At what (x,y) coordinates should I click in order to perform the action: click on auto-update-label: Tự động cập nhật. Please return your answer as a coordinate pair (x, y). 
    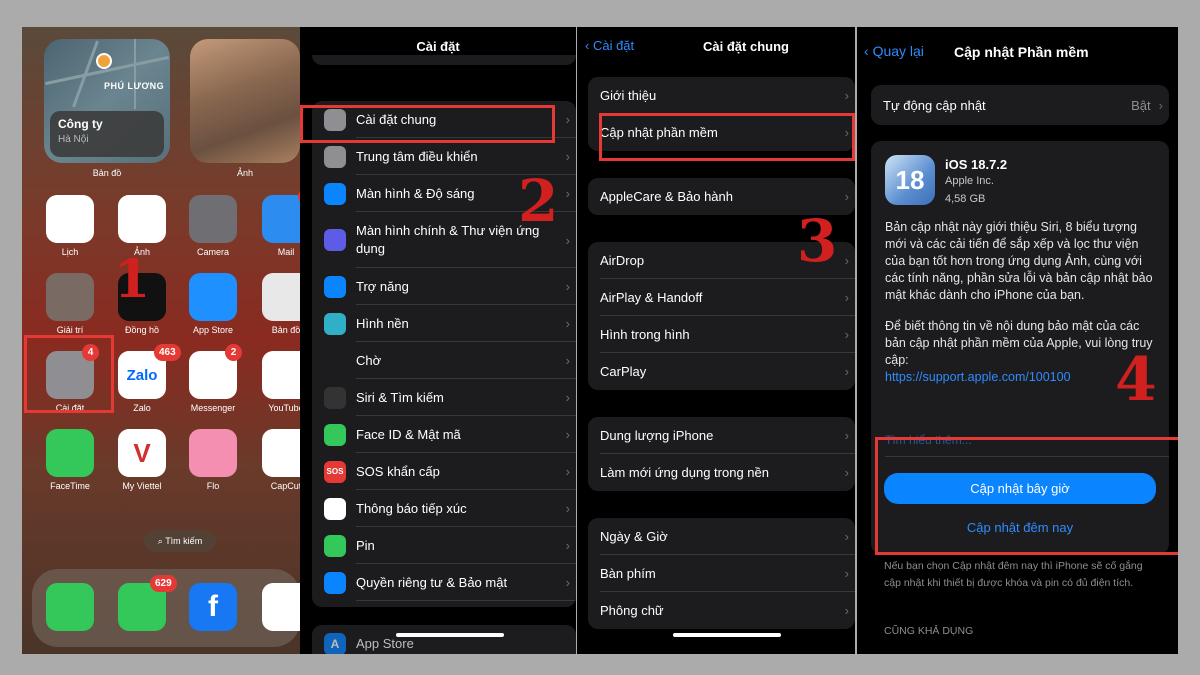
    Looking at the image, I should click on (934, 105).